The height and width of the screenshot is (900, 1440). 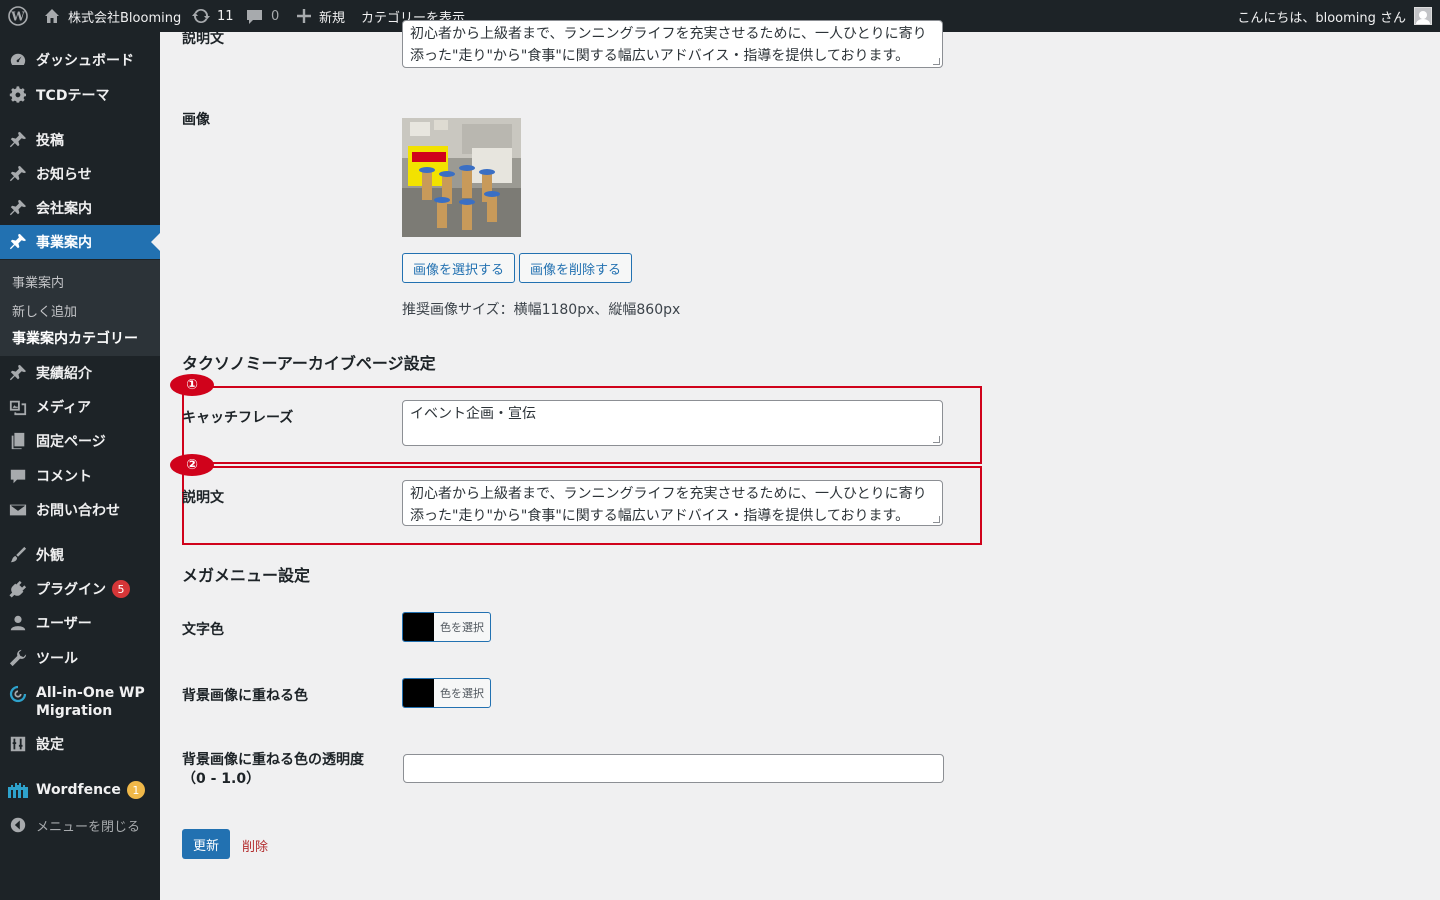 What do you see at coordinates (64, 209) in the screenshot?
I see `sidebar-item-label: 会社案内` at bounding box center [64, 209].